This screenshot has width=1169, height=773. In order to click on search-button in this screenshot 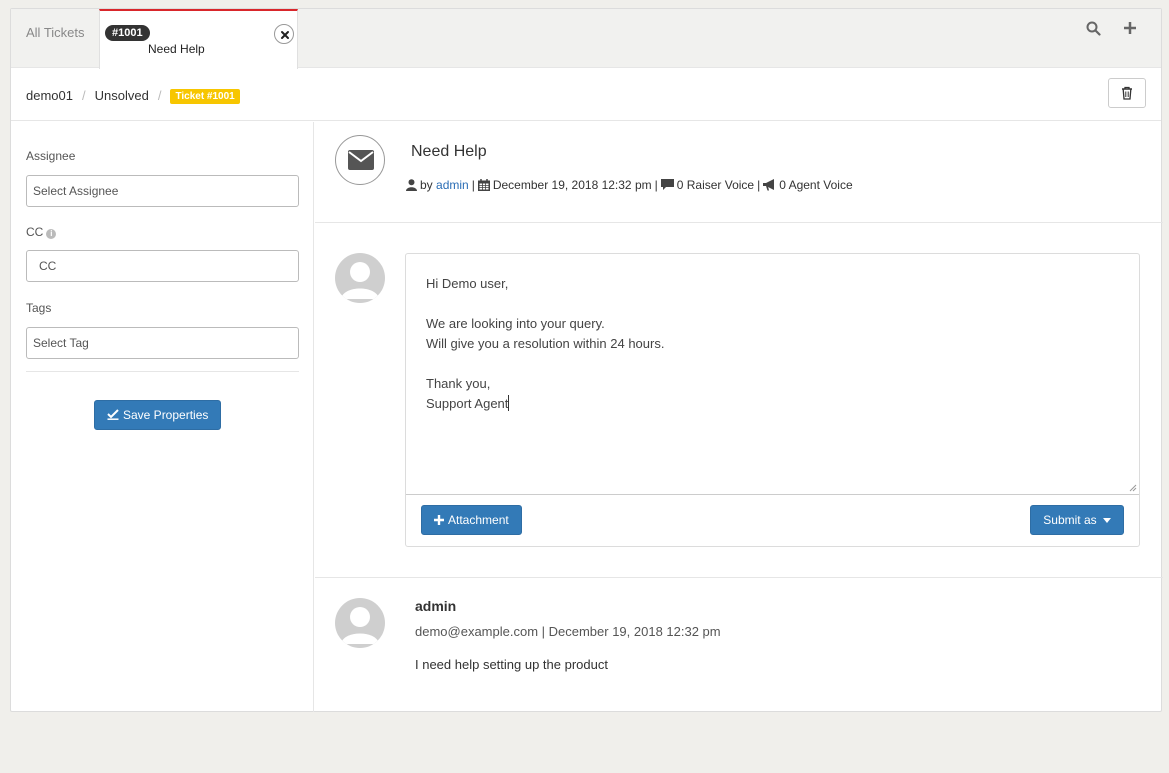, I will do `click(1094, 29)`.